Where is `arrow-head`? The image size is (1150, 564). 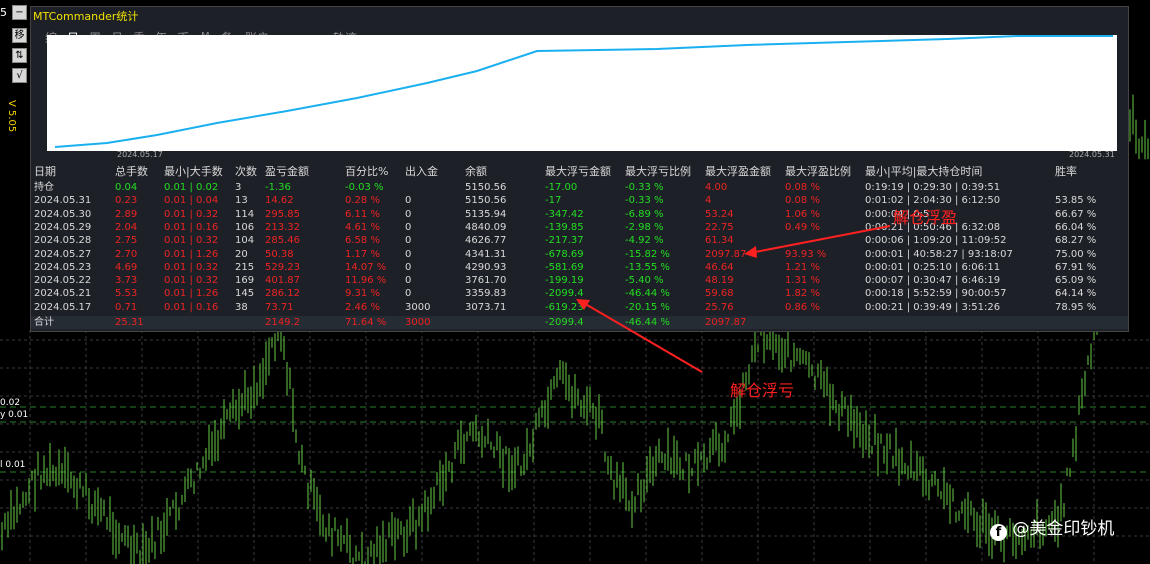
arrow-head is located at coordinates (750, 252).